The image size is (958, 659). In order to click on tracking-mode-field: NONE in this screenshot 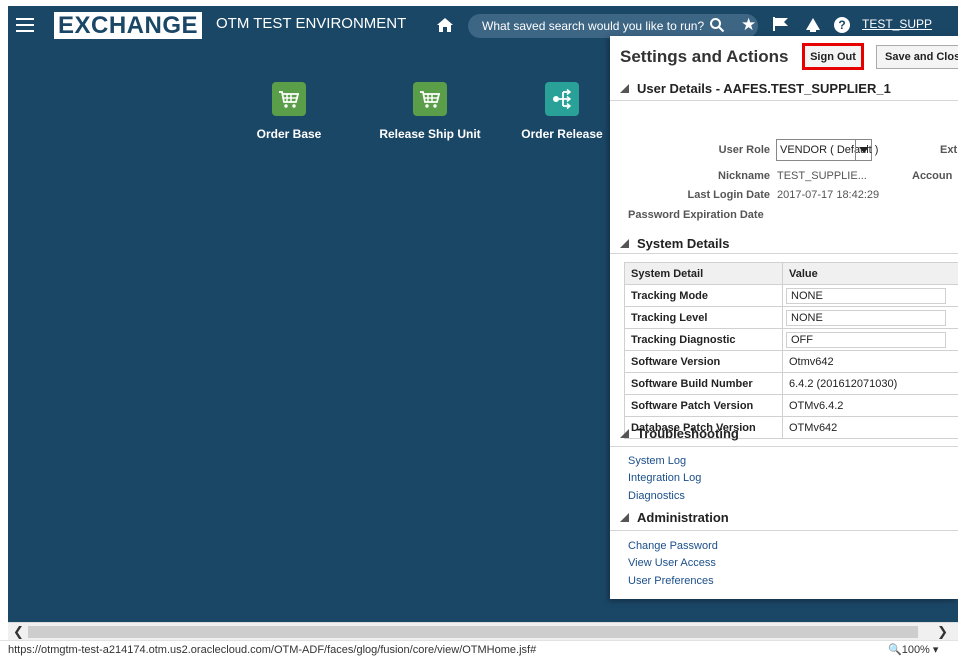, I will do `click(870, 295)`.